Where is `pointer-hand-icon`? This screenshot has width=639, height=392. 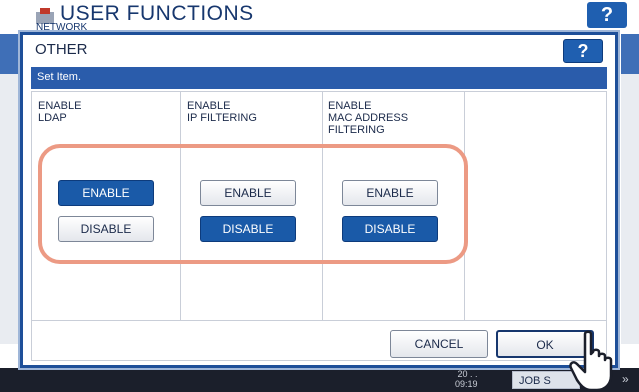
pointer-hand-icon is located at coordinates (591, 361).